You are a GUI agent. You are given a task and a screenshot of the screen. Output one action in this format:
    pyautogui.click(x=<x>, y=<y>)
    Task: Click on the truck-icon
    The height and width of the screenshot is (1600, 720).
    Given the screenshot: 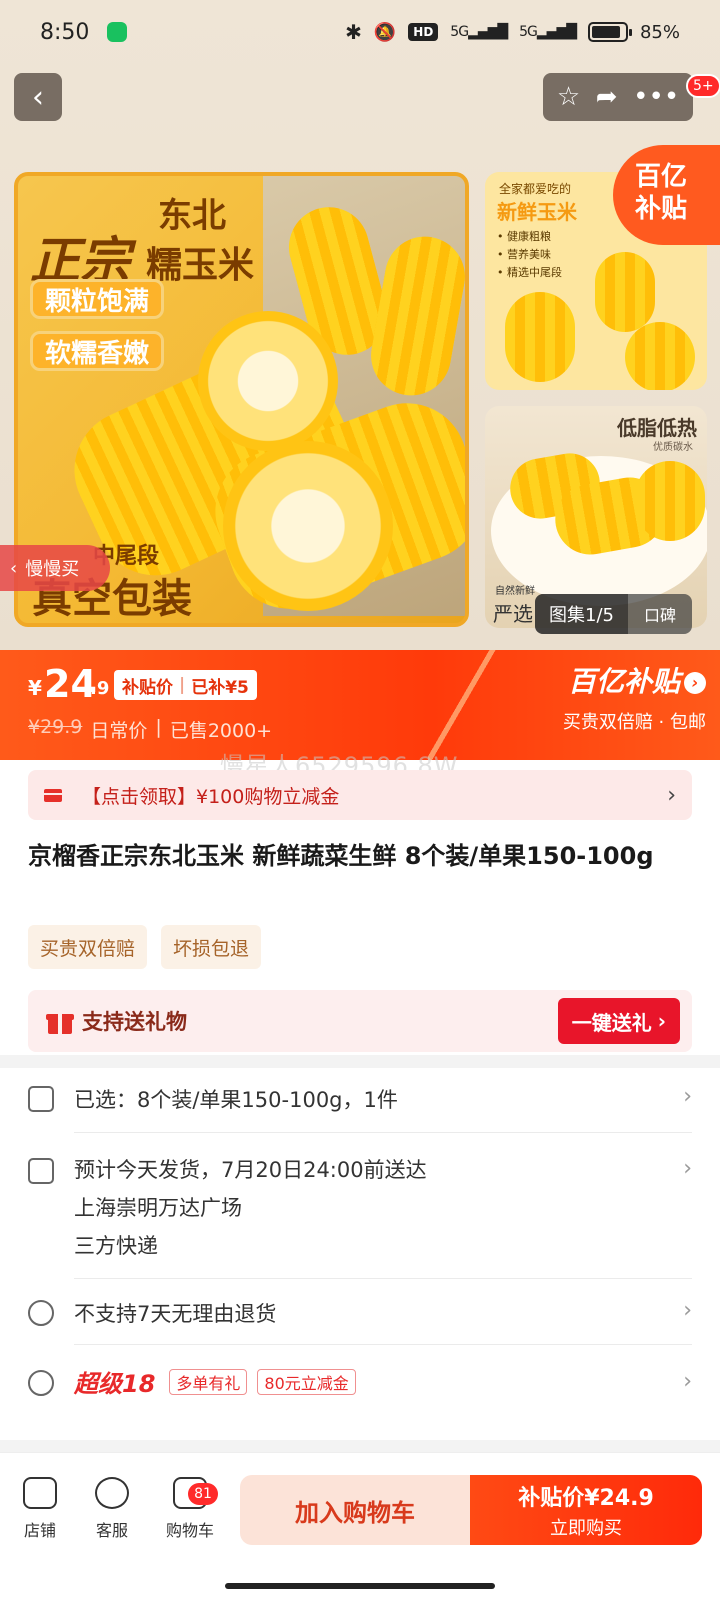 What is the action you would take?
    pyautogui.click(x=41, y=1171)
    